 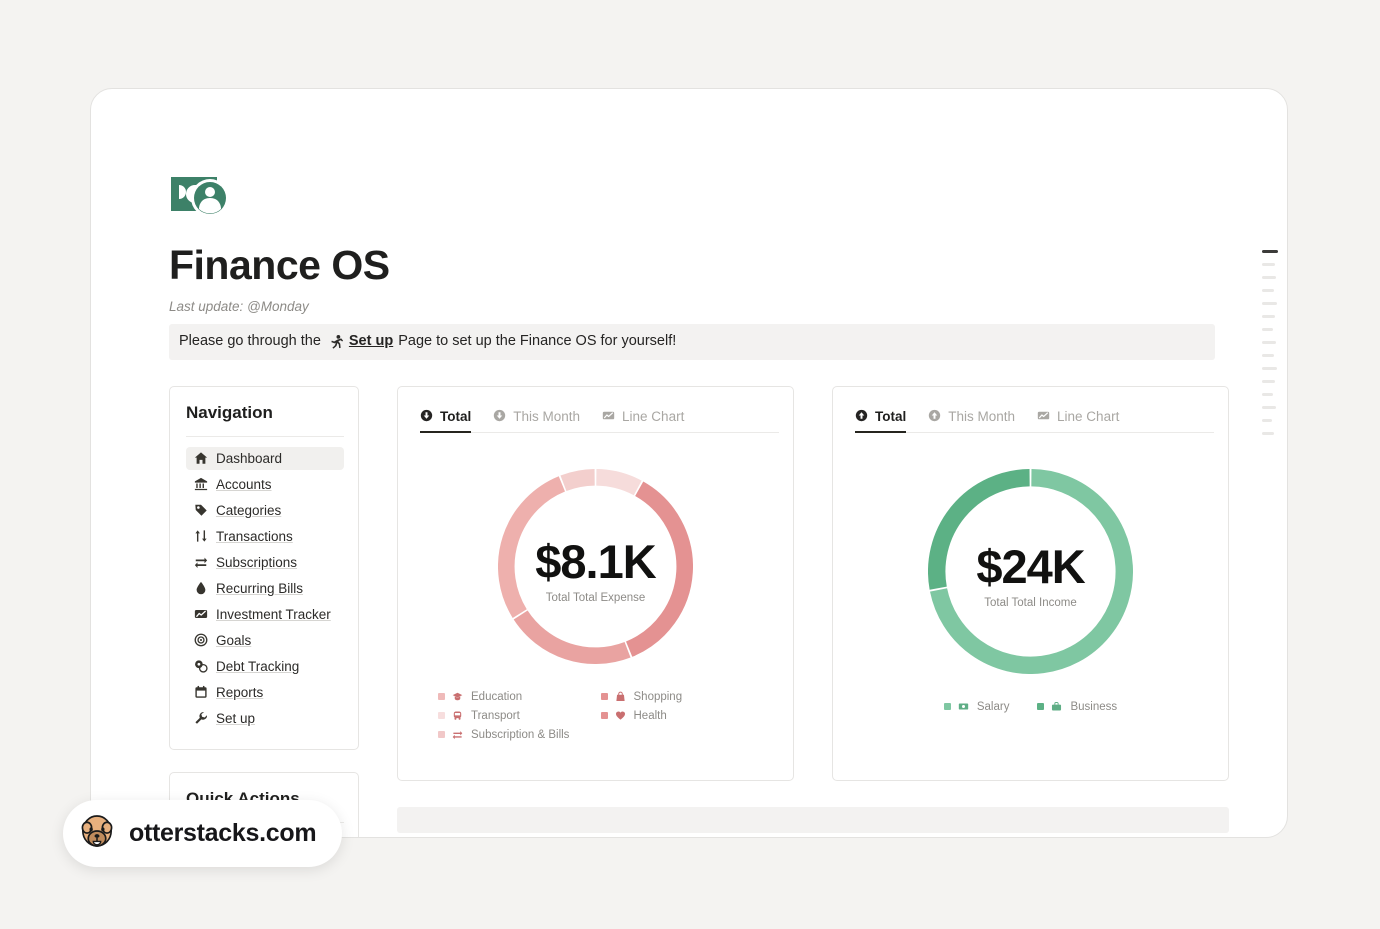 I want to click on money-card-icon, so click(x=964, y=707).